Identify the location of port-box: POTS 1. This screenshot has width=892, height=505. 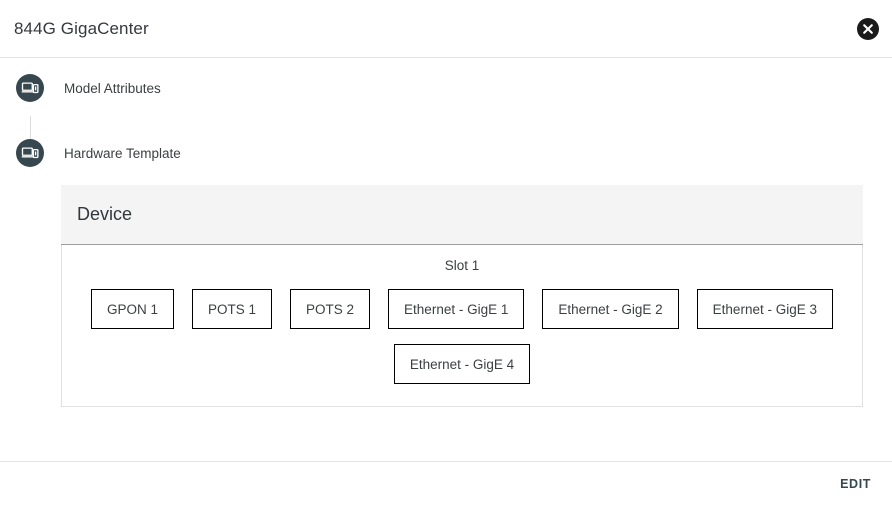
(232, 309).